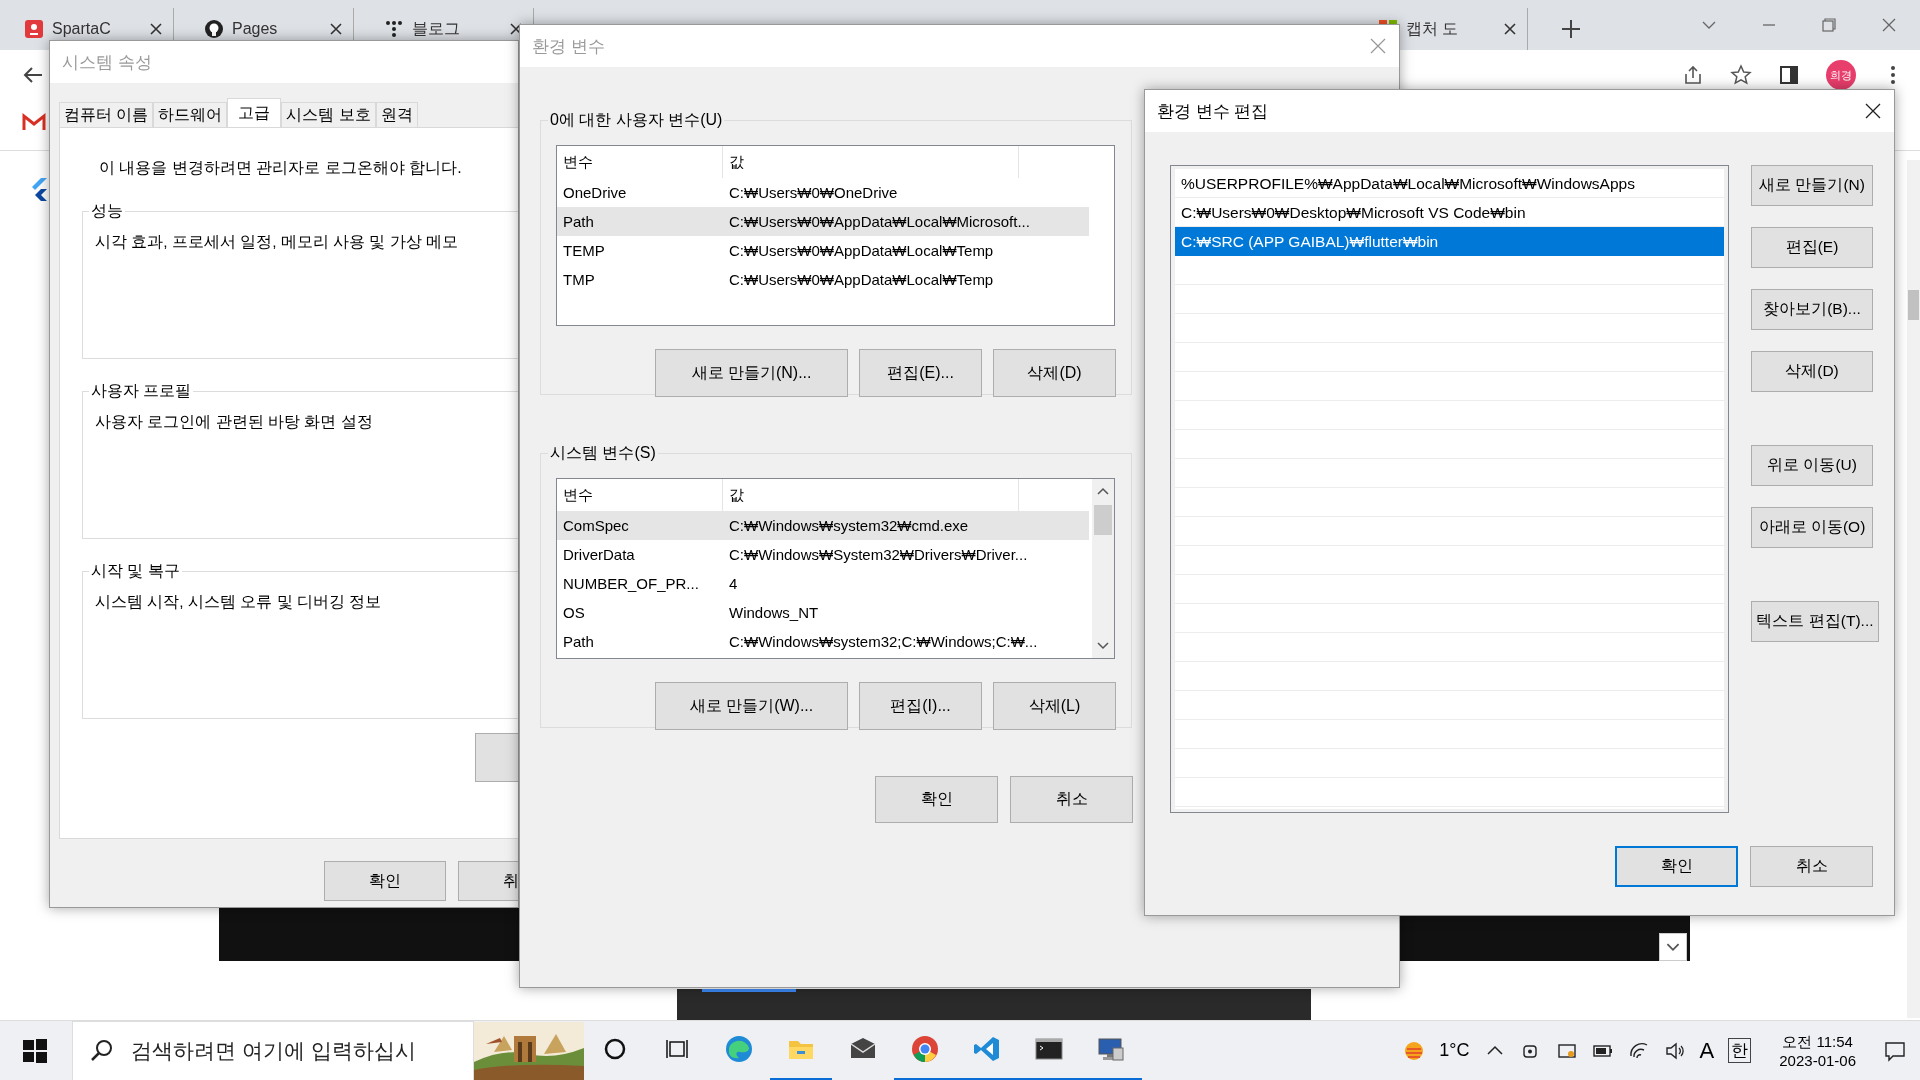 The width and height of the screenshot is (1920, 1080). I want to click on window-title: 환경 변수 편집, so click(1213, 111).